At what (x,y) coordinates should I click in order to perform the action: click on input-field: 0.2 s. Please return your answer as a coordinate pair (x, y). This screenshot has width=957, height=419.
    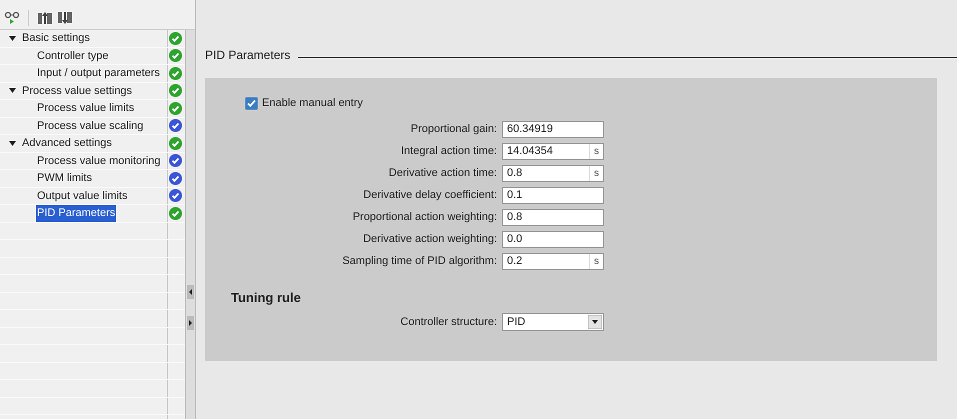
    Looking at the image, I should click on (553, 261).